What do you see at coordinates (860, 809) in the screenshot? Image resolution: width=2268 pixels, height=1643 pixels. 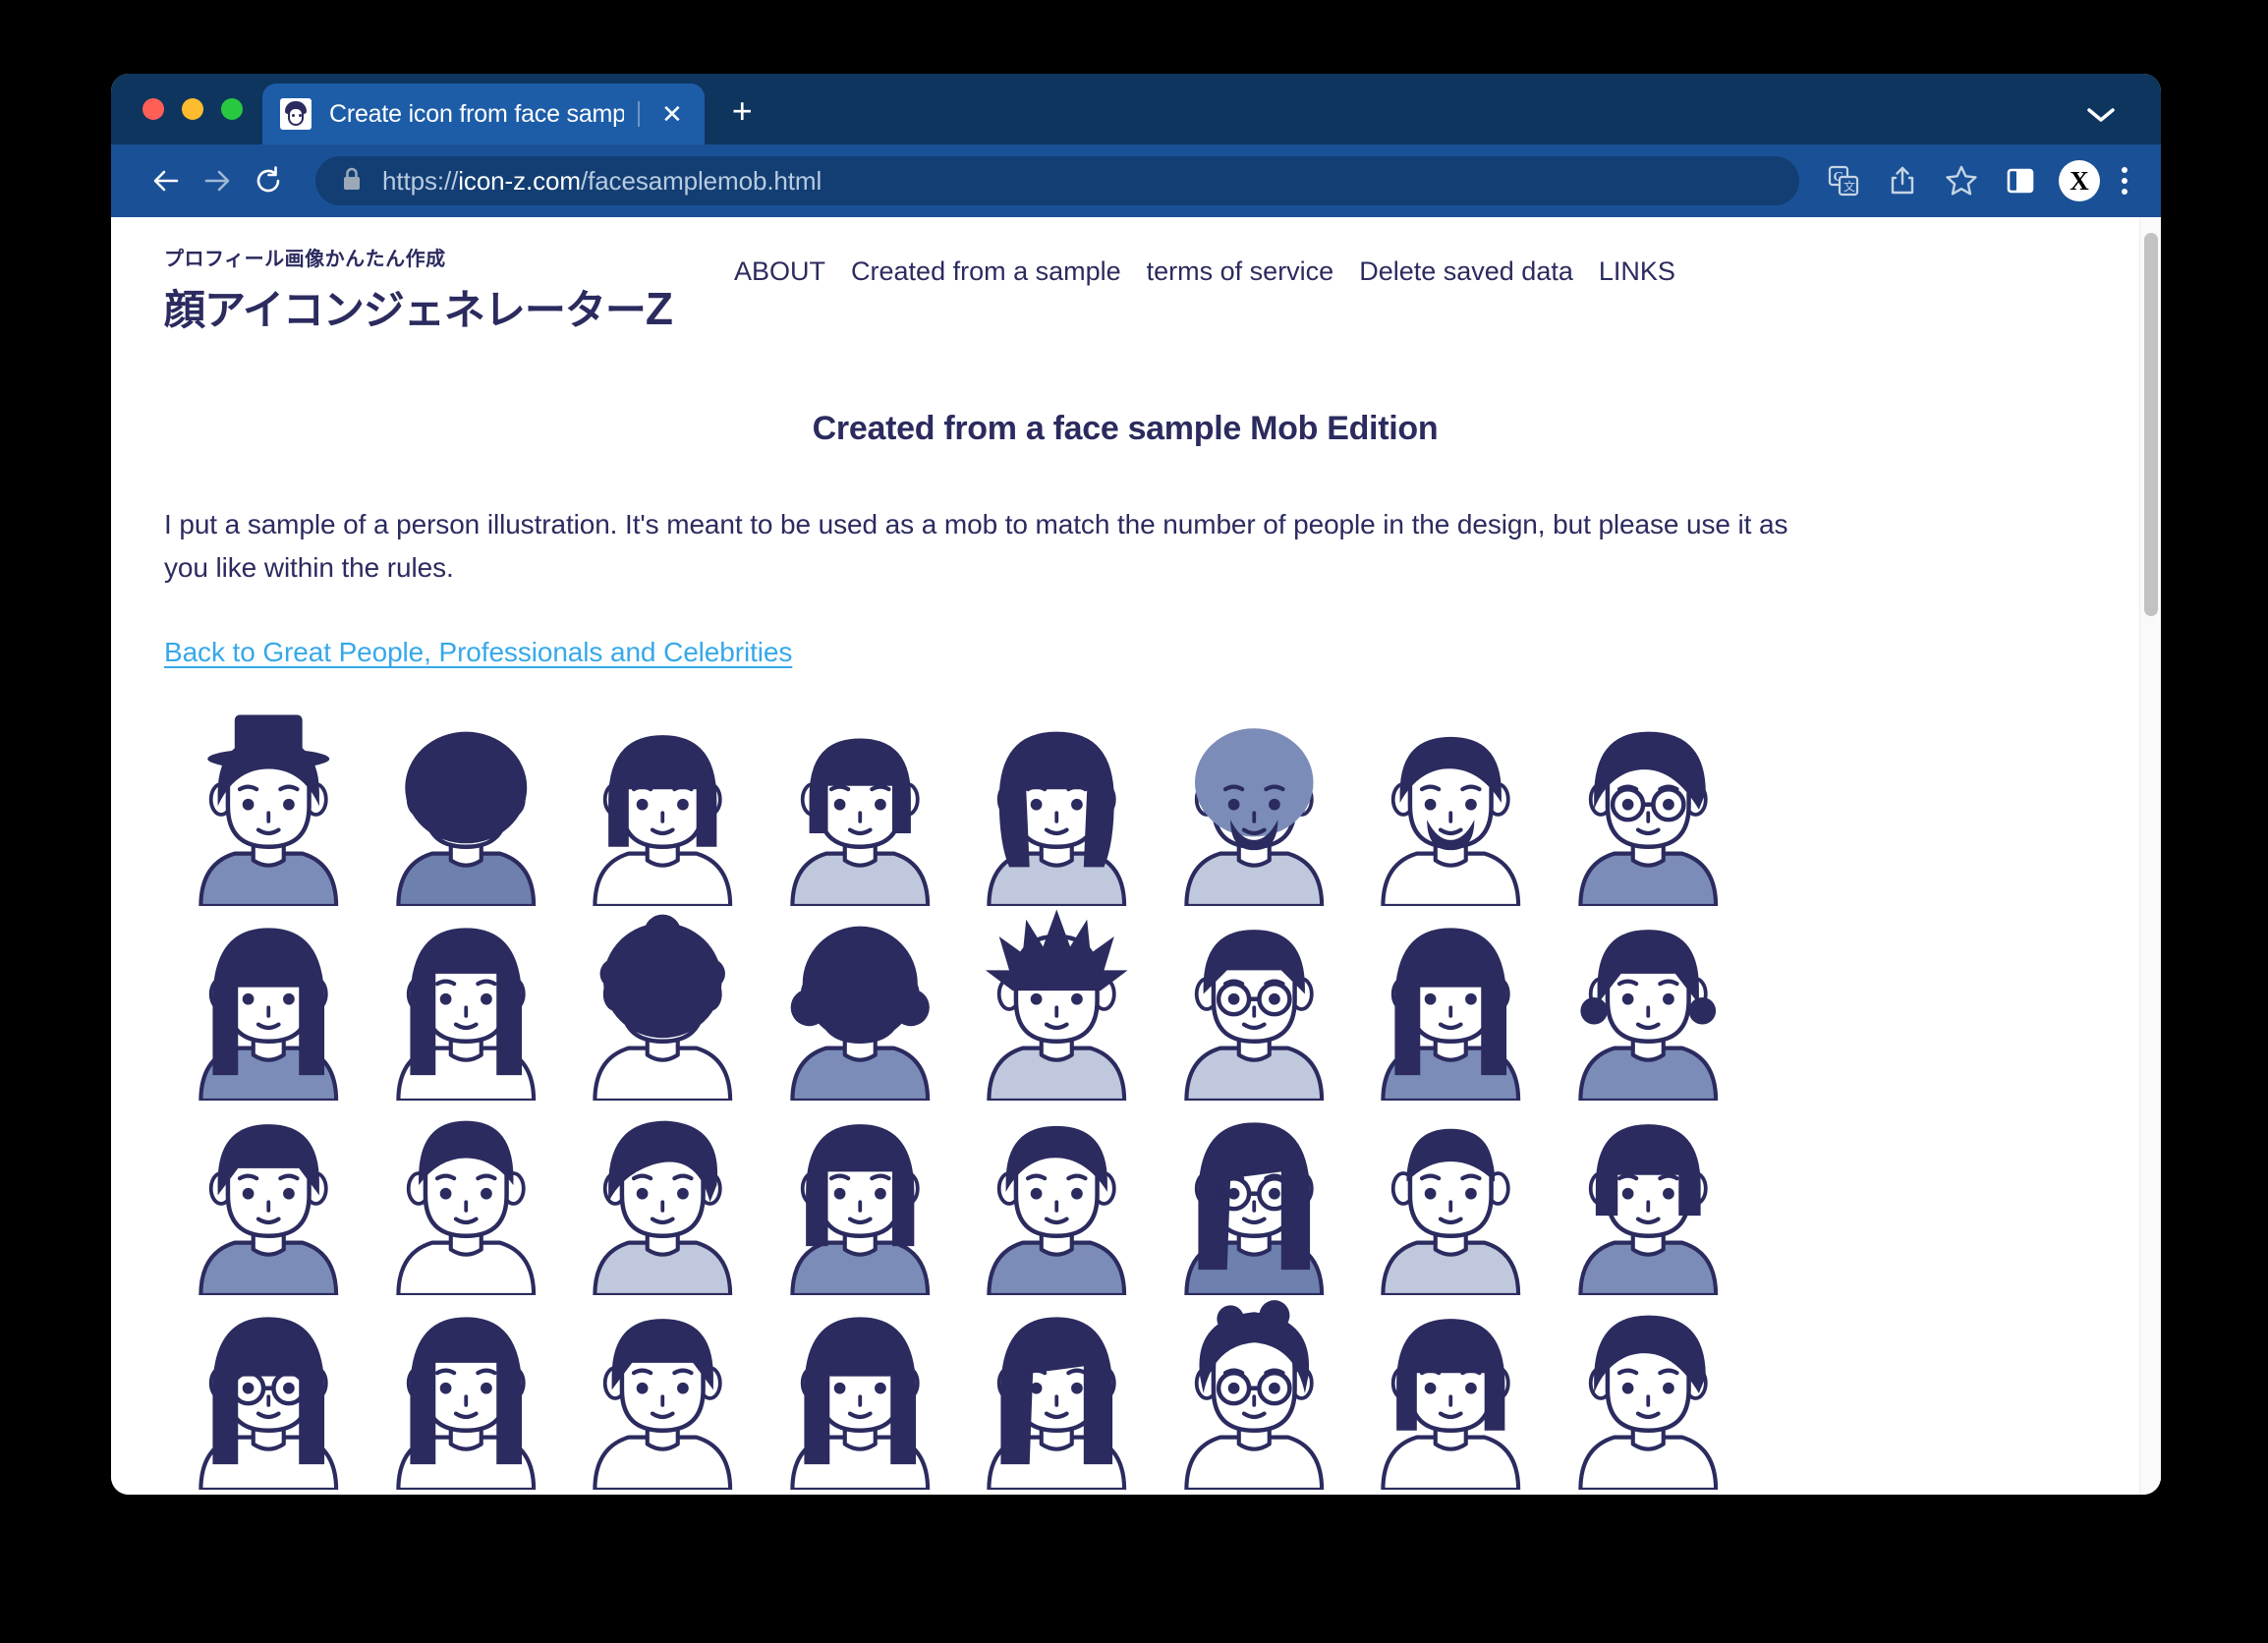 I see `avatar-person-bob-smiling` at bounding box center [860, 809].